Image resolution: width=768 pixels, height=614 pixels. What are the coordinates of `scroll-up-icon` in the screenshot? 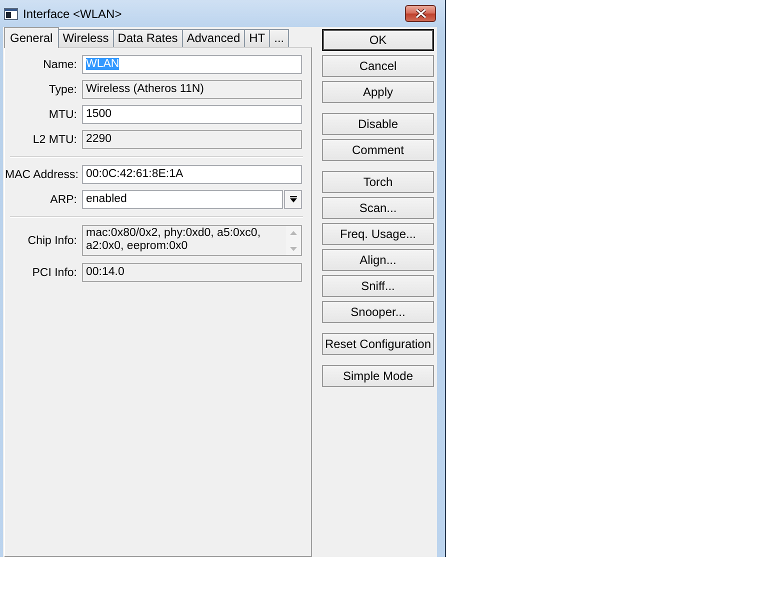 It's located at (293, 233).